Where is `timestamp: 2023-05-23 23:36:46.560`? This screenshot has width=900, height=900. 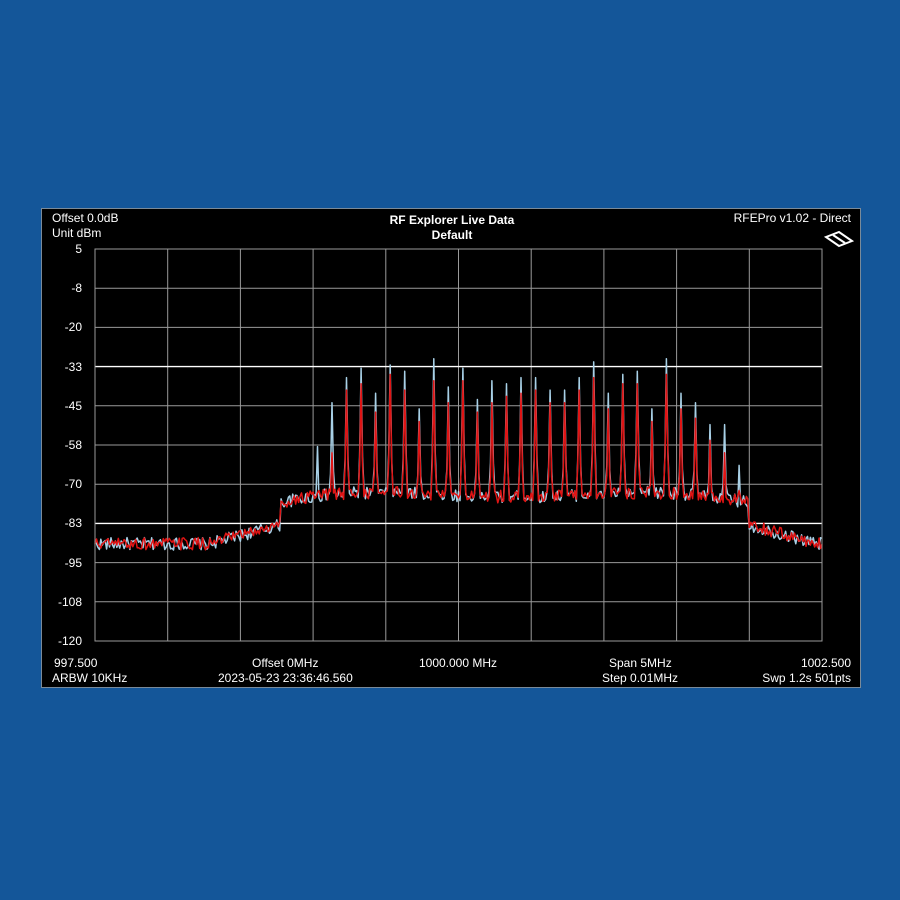
timestamp: 2023-05-23 23:36:46.560 is located at coordinates (285, 678).